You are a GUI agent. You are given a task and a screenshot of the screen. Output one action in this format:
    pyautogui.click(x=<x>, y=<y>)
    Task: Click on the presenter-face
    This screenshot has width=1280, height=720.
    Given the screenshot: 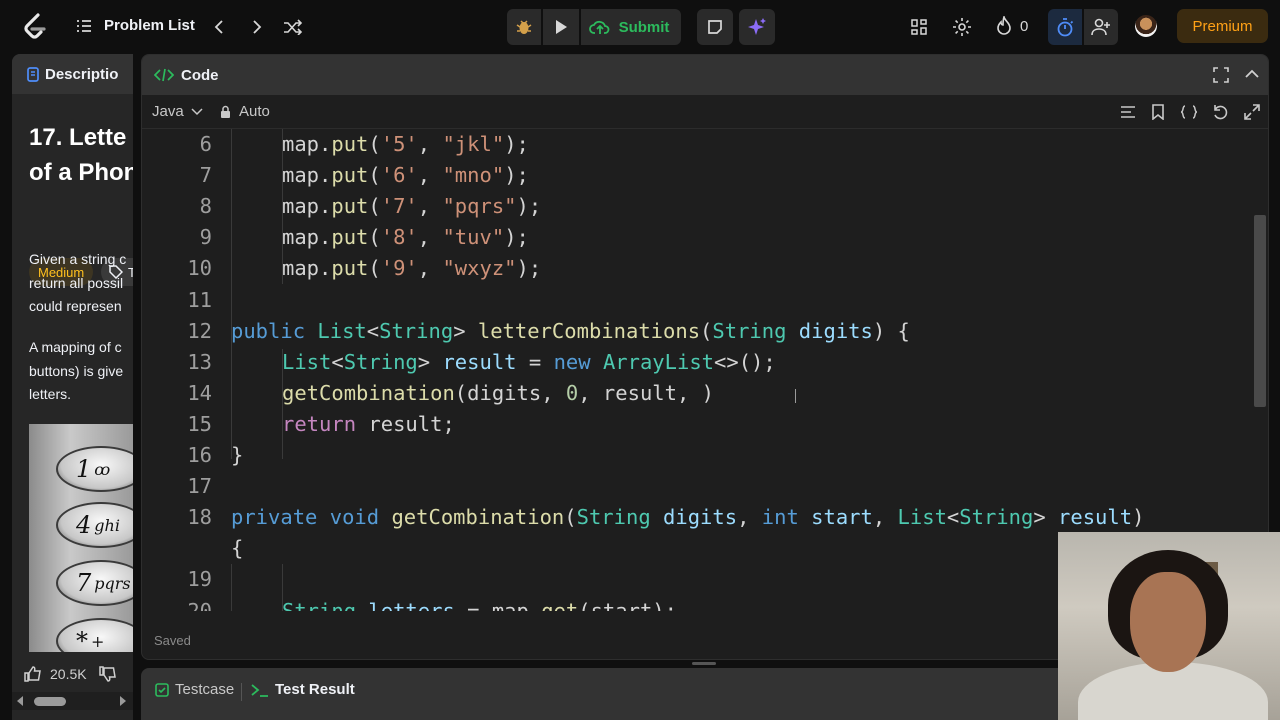 What is the action you would take?
    pyautogui.click(x=1168, y=622)
    